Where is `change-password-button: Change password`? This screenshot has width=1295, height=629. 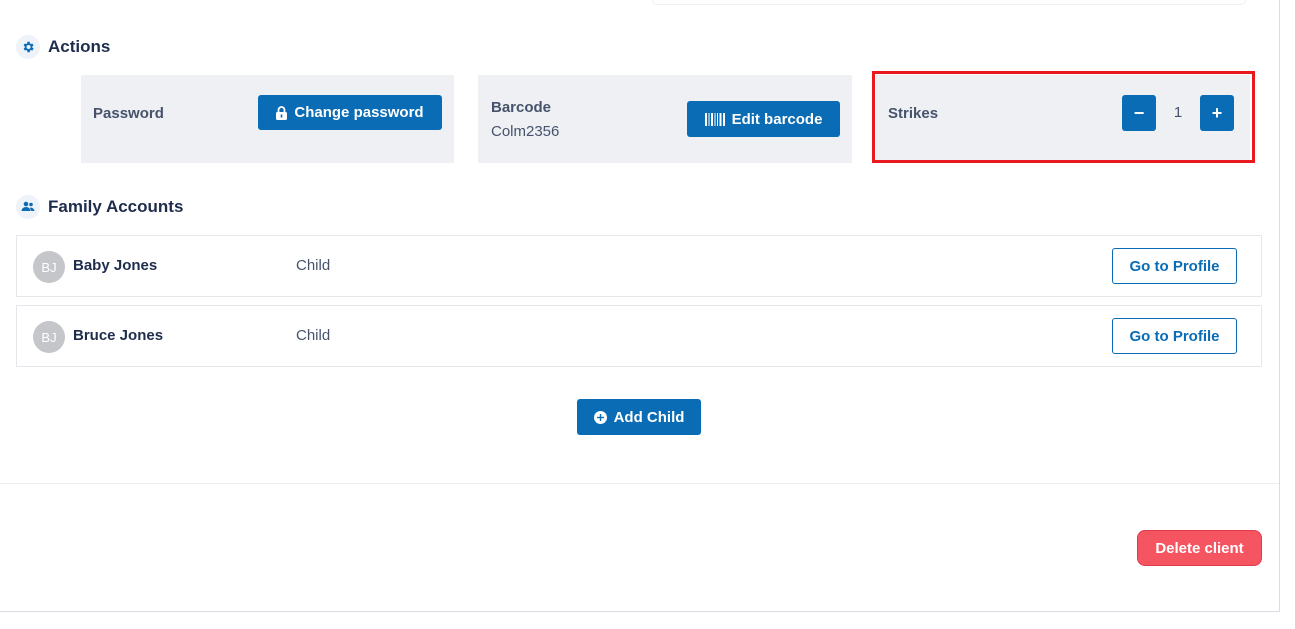 change-password-button: Change password is located at coordinates (350, 112).